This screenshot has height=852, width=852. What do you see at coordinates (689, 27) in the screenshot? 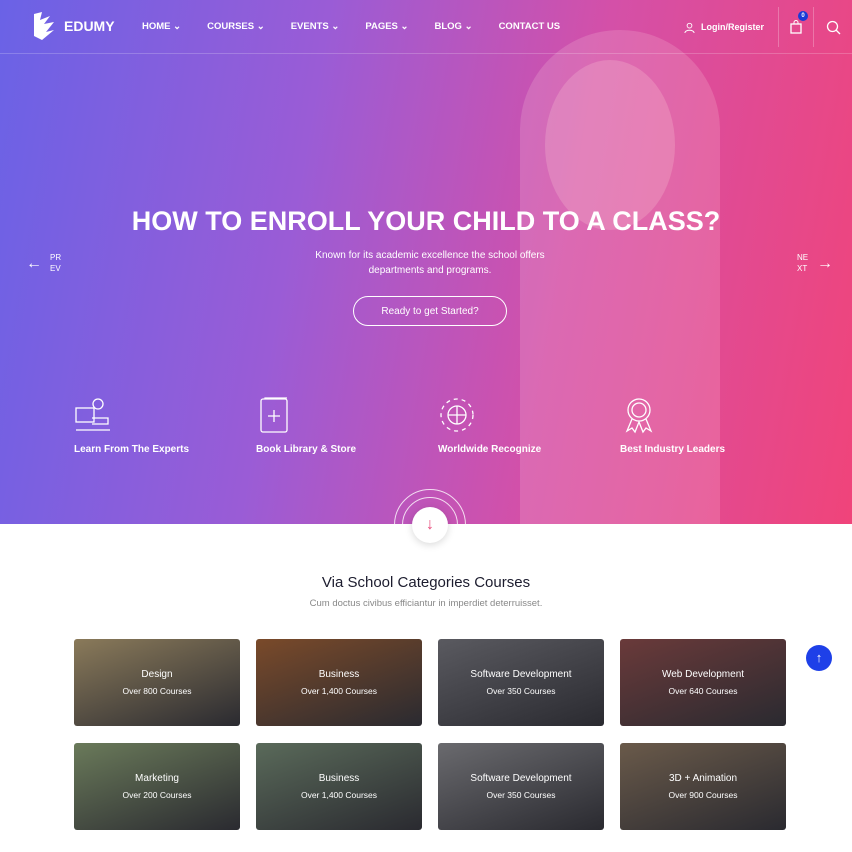
I see `user-icon` at bounding box center [689, 27].